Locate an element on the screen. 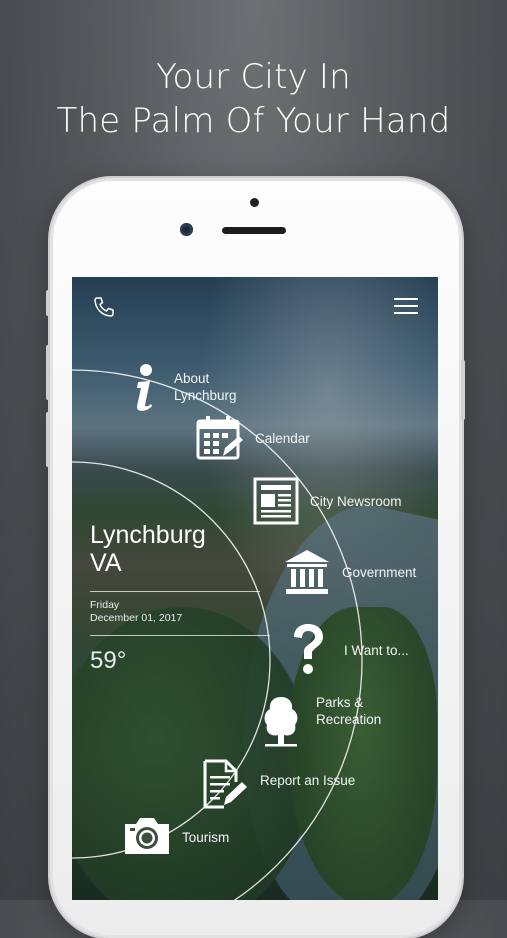 This screenshot has height=938, width=507. menu-item-about: About Lynchburg is located at coordinates (183, 388).